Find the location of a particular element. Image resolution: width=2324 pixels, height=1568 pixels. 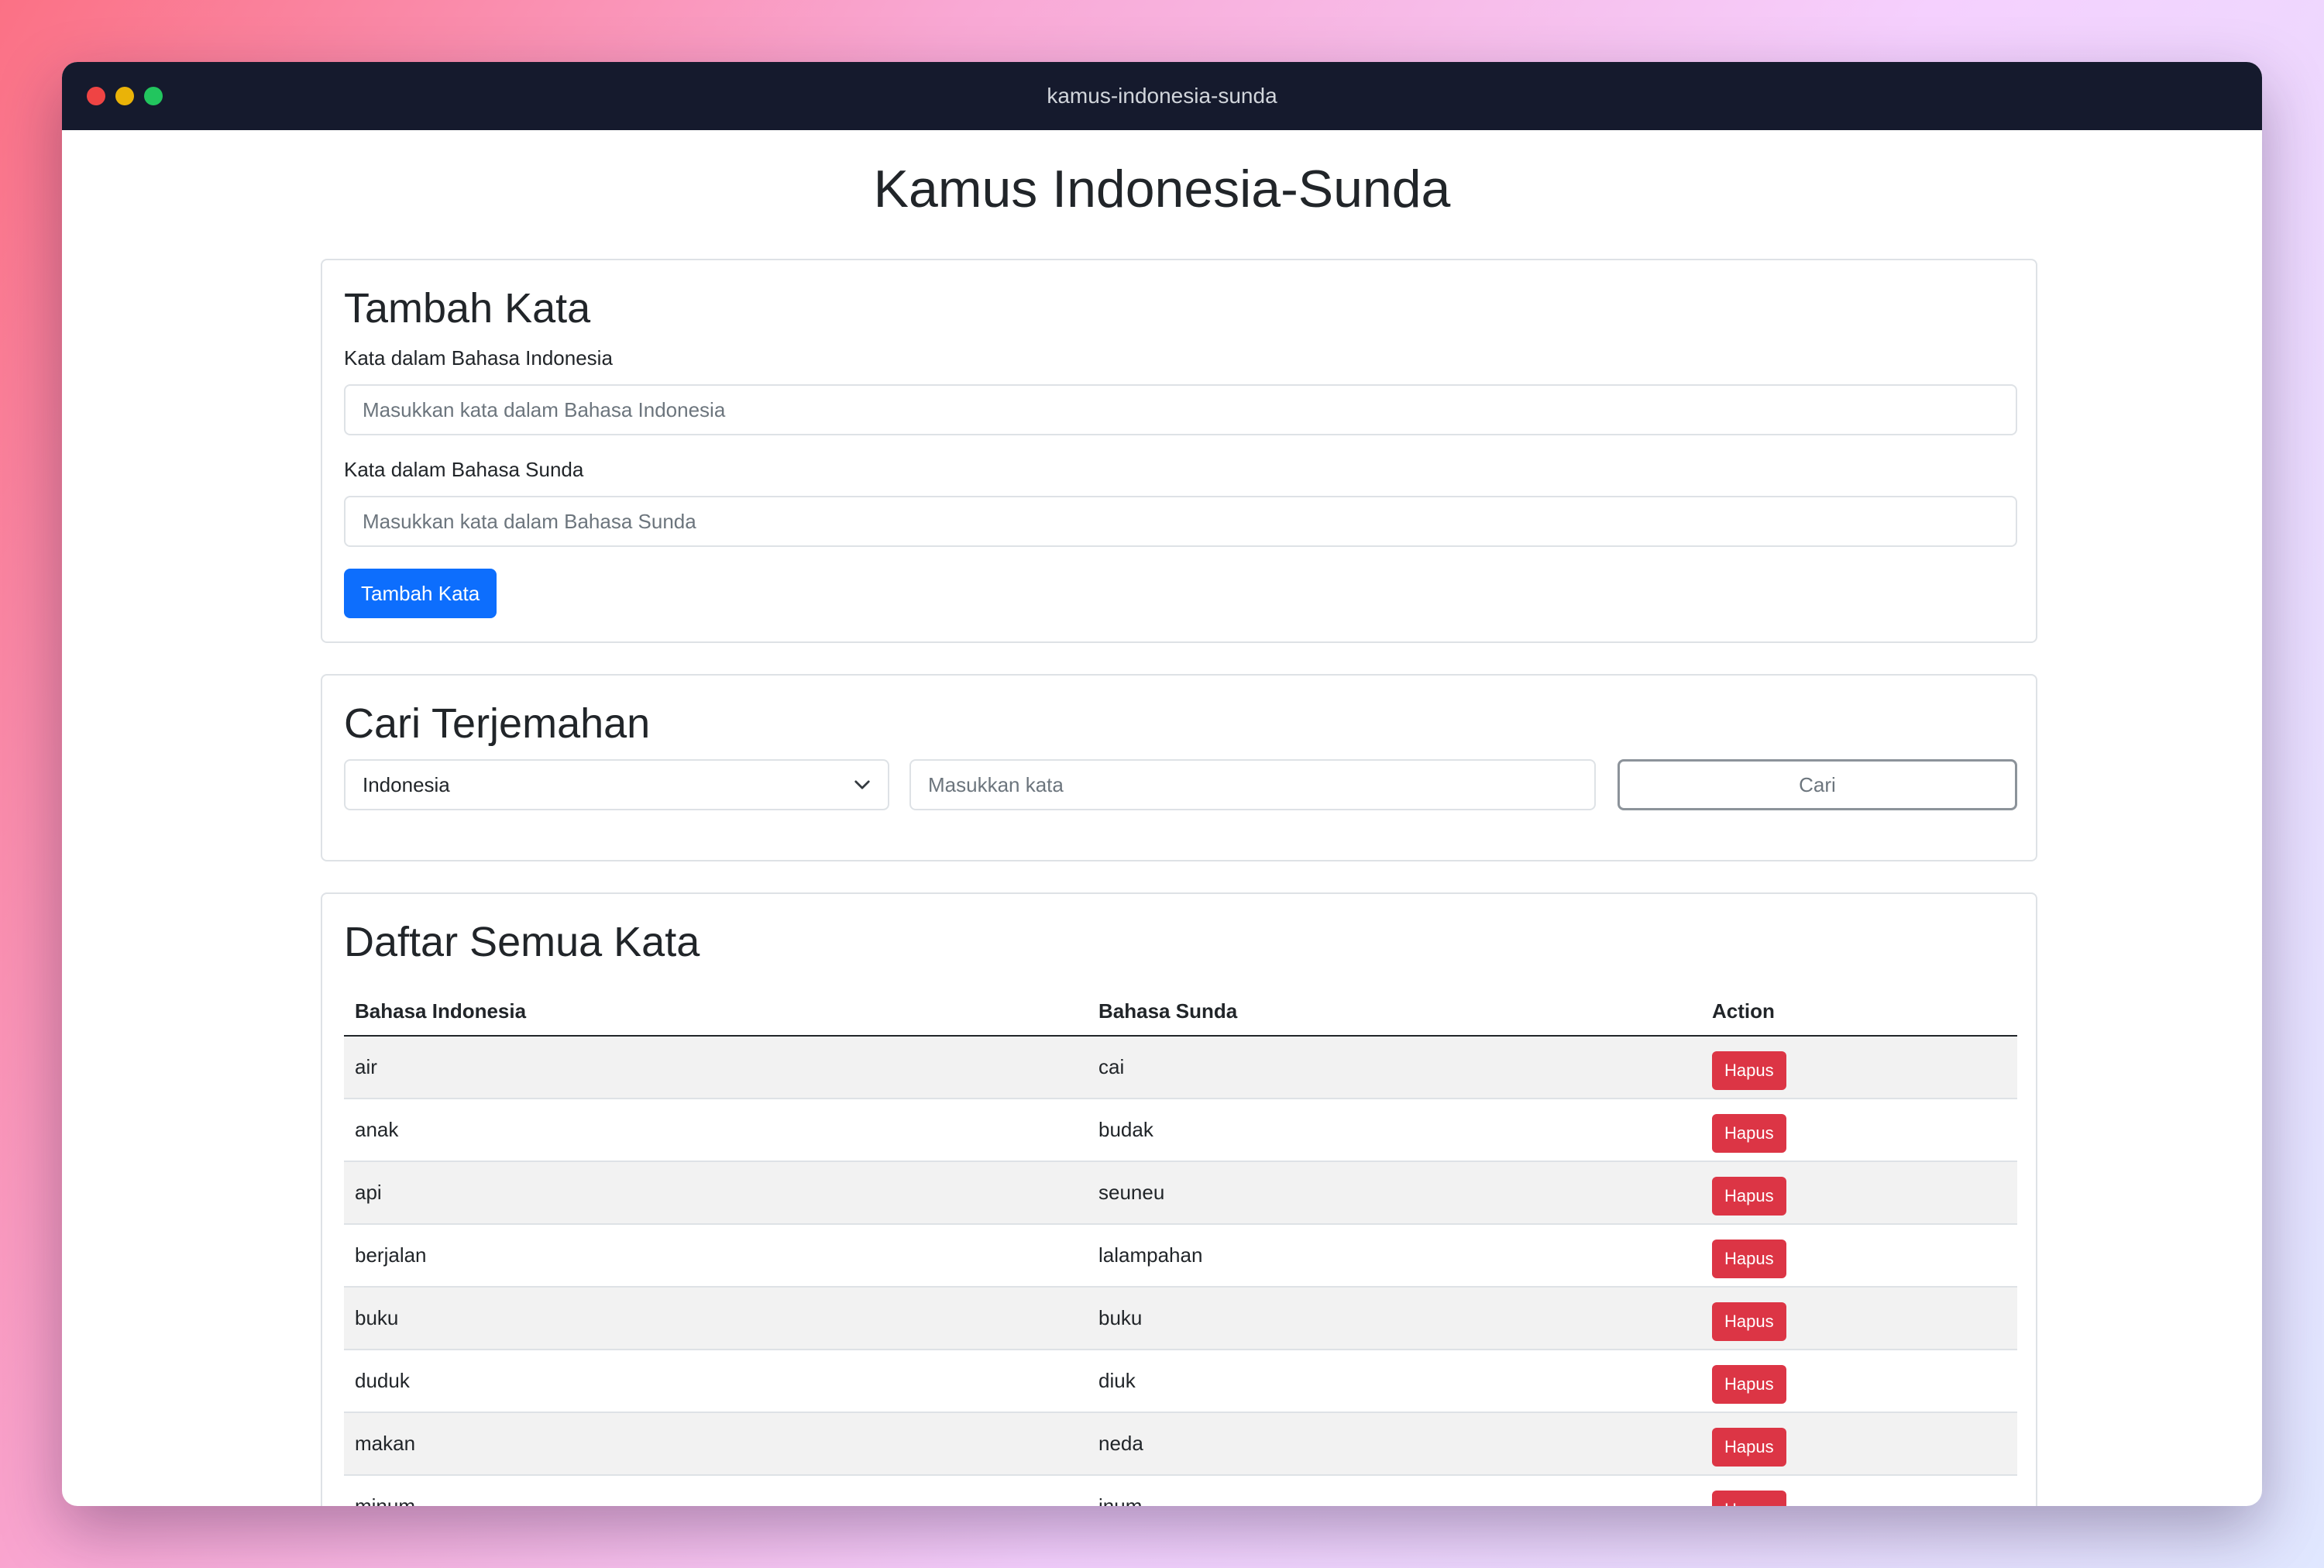

chevron-down-icon is located at coordinates (862, 784).